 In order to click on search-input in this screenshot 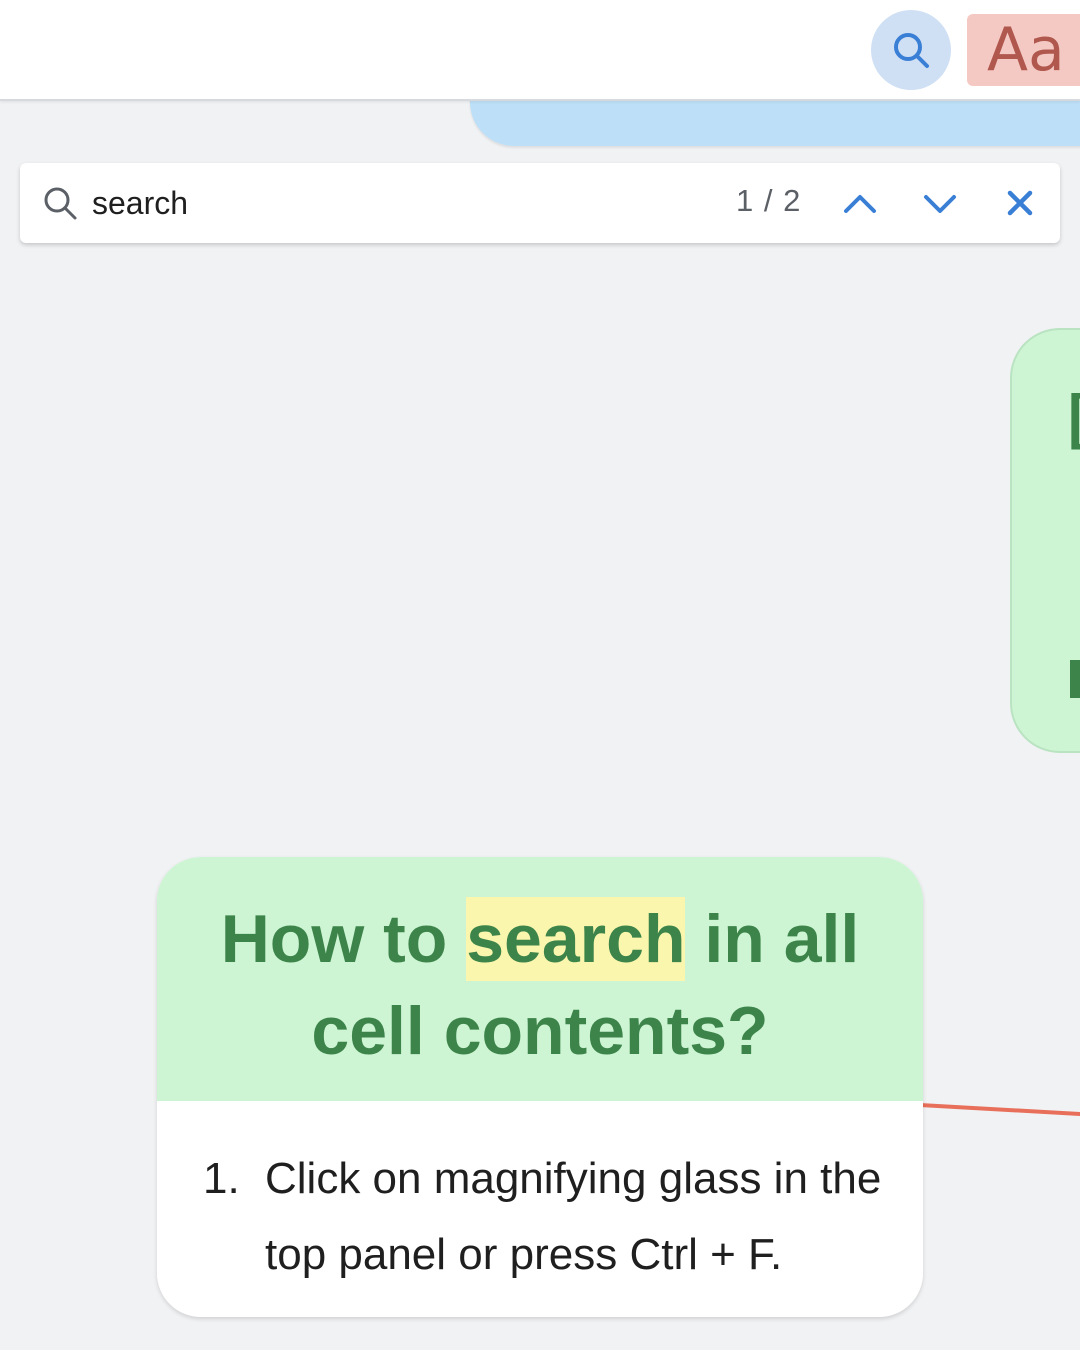, I will do `click(402, 203)`.